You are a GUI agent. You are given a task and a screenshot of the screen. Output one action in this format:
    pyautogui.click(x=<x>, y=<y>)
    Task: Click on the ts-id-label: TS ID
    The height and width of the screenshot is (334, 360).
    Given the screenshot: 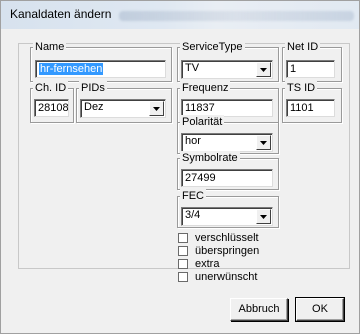 What is the action you would take?
    pyautogui.click(x=301, y=88)
    